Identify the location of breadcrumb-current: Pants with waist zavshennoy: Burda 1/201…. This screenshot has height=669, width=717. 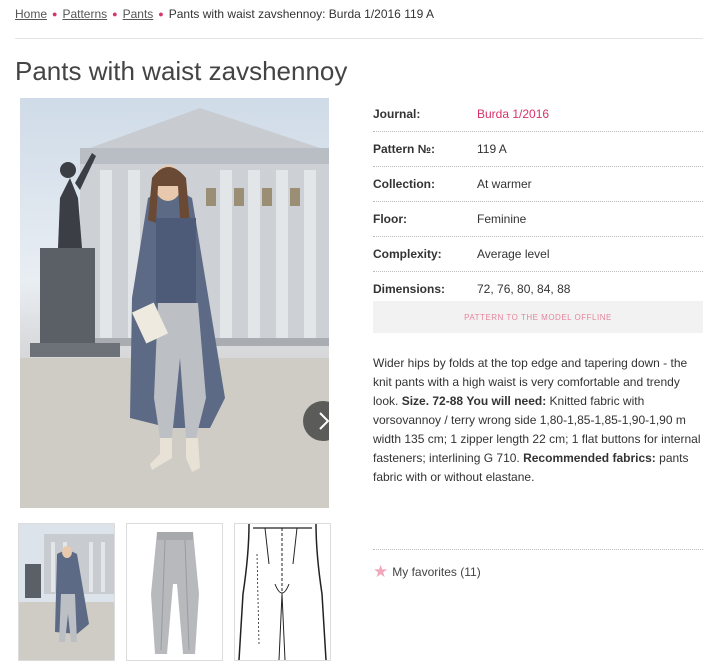
(301, 14).